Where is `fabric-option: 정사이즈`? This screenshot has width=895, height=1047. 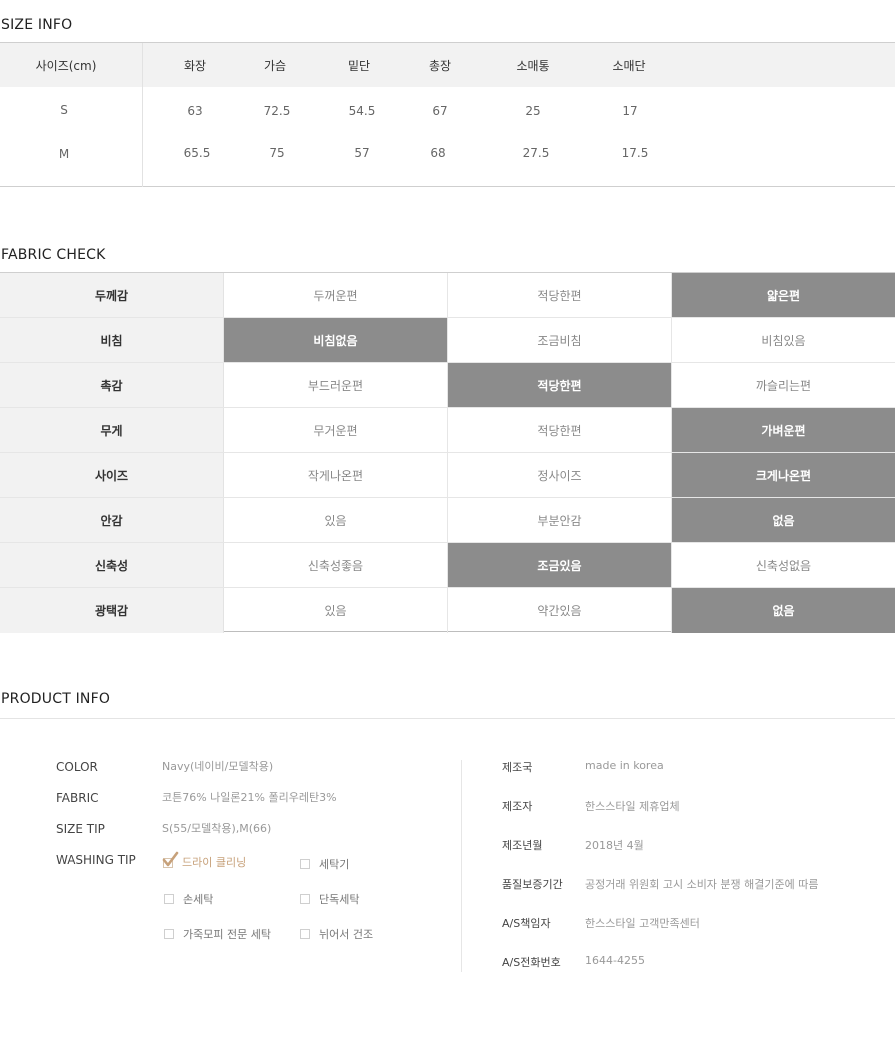
fabric-option: 정사이즈 is located at coordinates (560, 475).